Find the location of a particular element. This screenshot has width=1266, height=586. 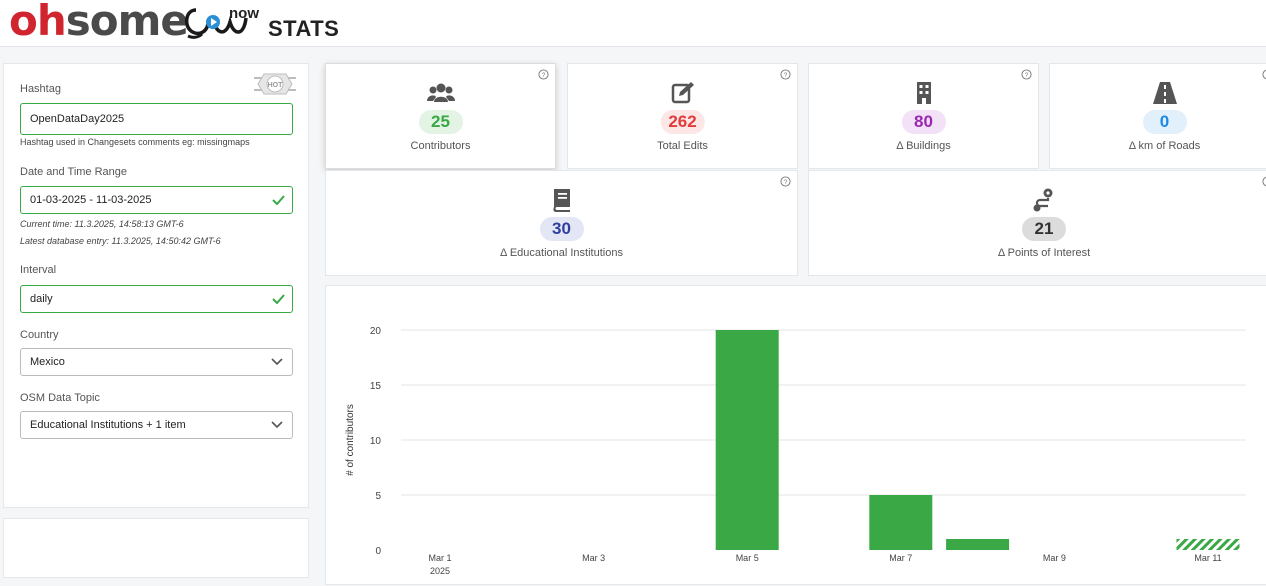

current-time-text: Current time: 11.3.2025, 14:58:13 GMT-6 is located at coordinates (102, 224).